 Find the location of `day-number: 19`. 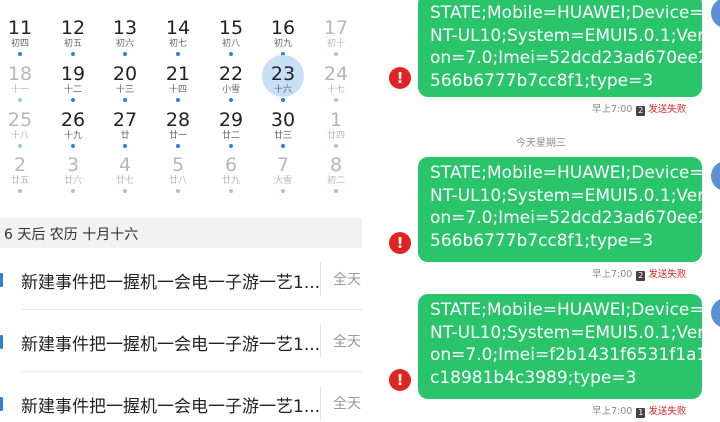

day-number: 19 is located at coordinates (73, 74).